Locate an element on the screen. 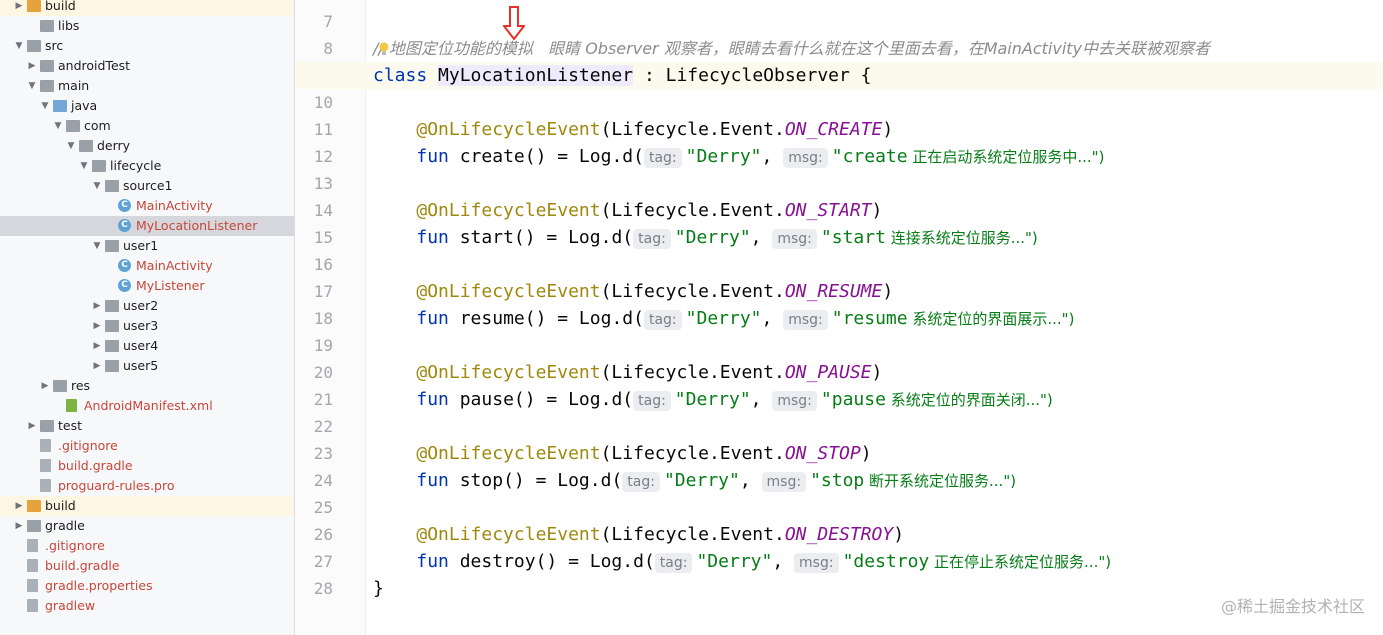 Image resolution: width=1383 pixels, height=635 pixels. tree-item: ▶ res is located at coordinates (147, 386).